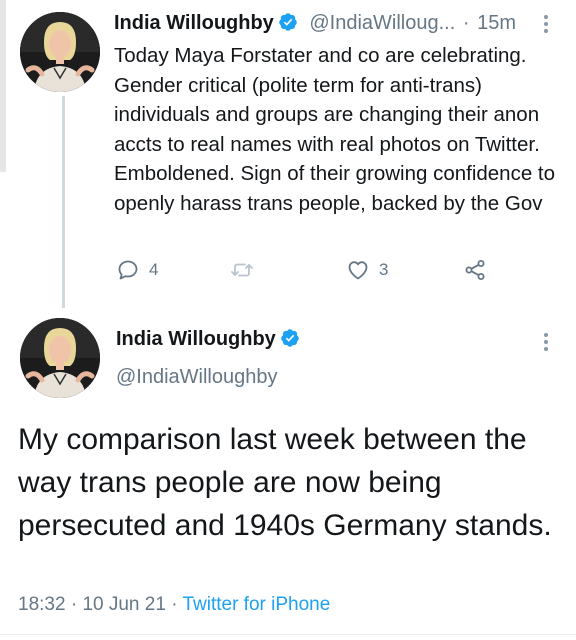  Describe the element at coordinates (358, 270) in the screenshot. I see `like-icon` at that location.